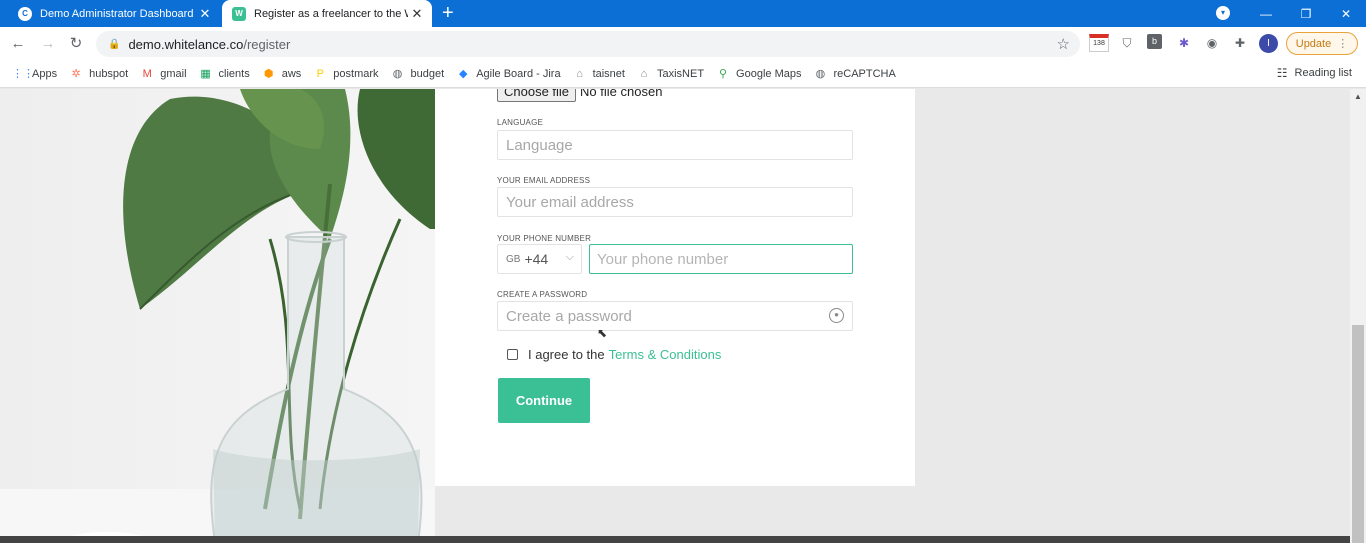 Image resolution: width=1366 pixels, height=543 pixels. What do you see at coordinates (239, 13) in the screenshot?
I see `whitelance-favicon-icon: W` at bounding box center [239, 13].